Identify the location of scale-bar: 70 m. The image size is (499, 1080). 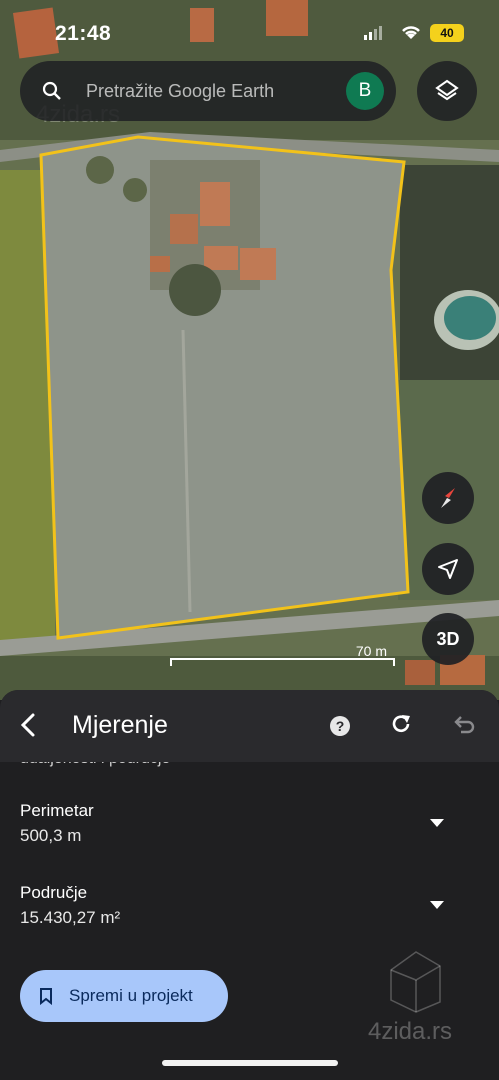
(282, 654).